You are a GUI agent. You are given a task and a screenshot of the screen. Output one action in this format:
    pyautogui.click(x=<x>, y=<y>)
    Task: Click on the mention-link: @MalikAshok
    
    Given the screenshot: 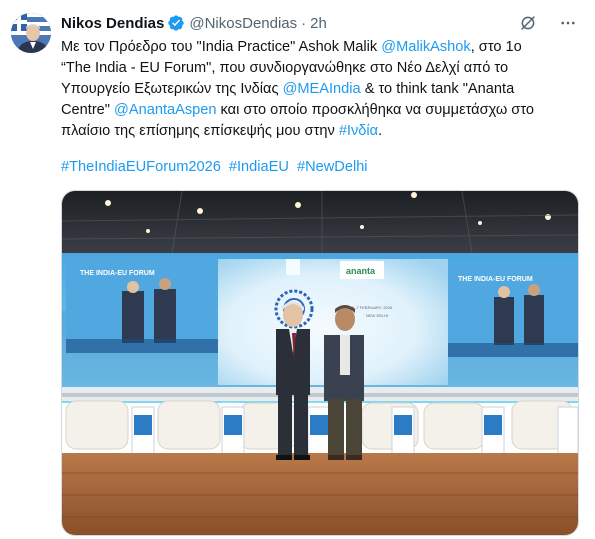 What is the action you would take?
    pyautogui.click(x=425, y=47)
    